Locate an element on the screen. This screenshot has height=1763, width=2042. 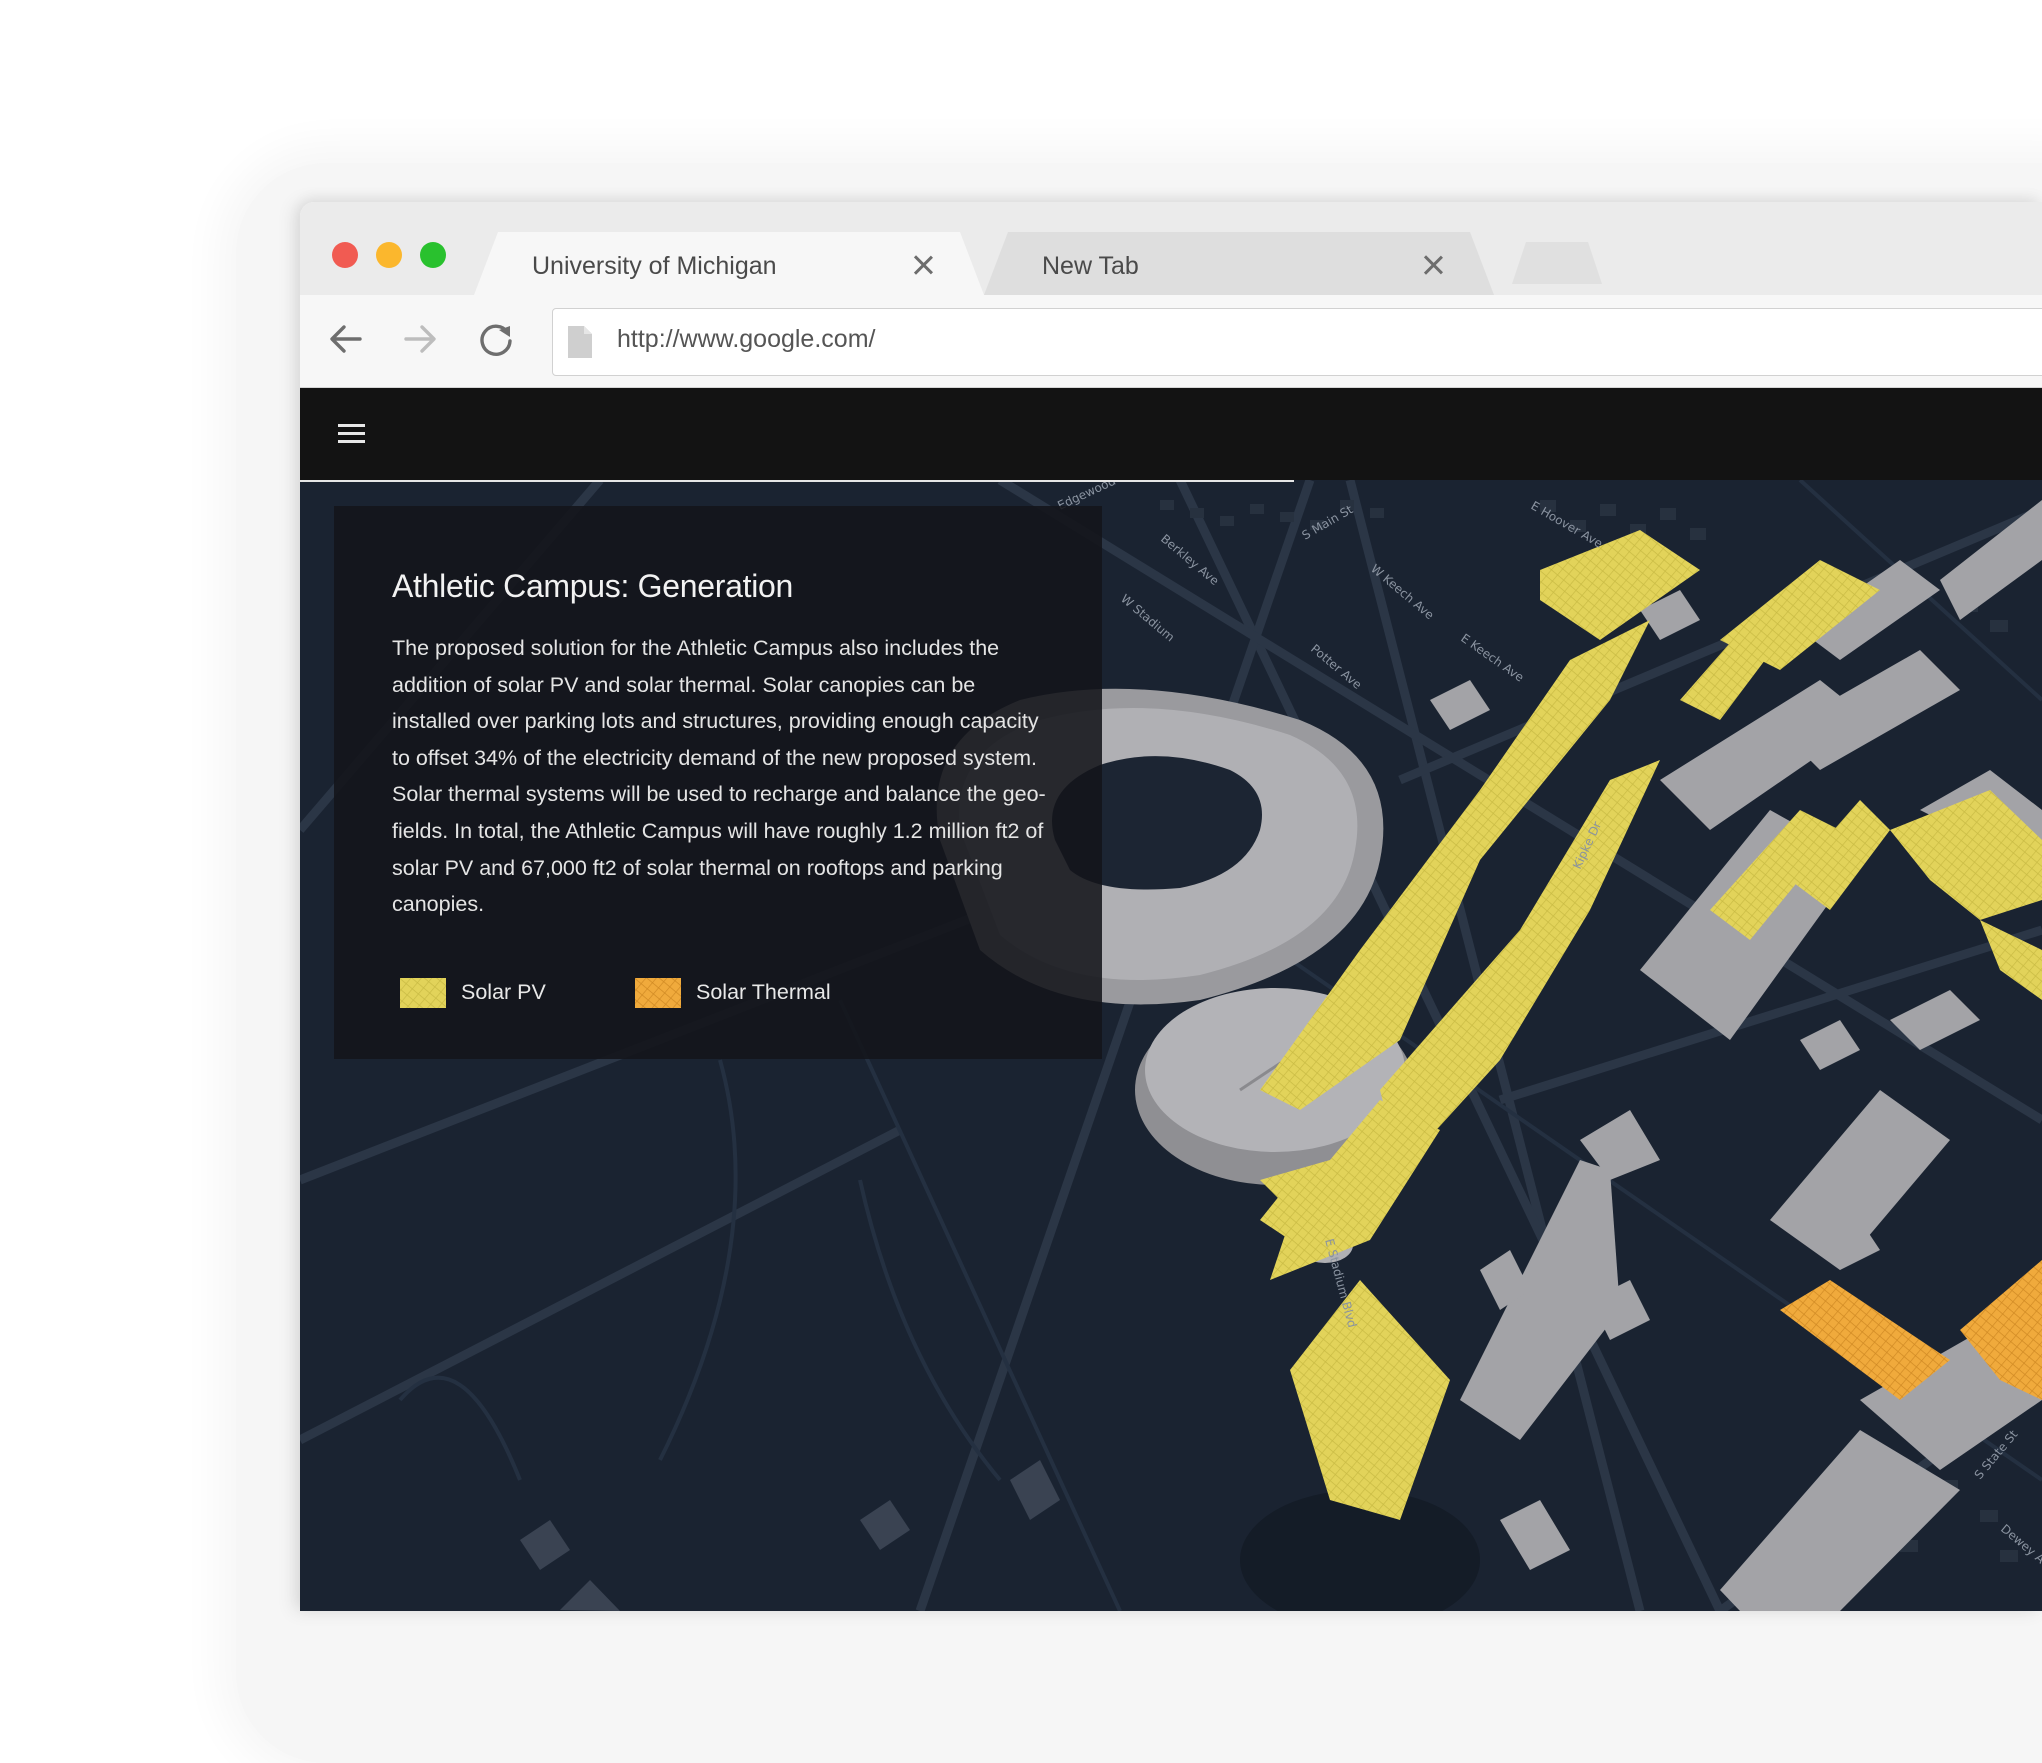
street-label: S Main St is located at coordinates (1328, 522).